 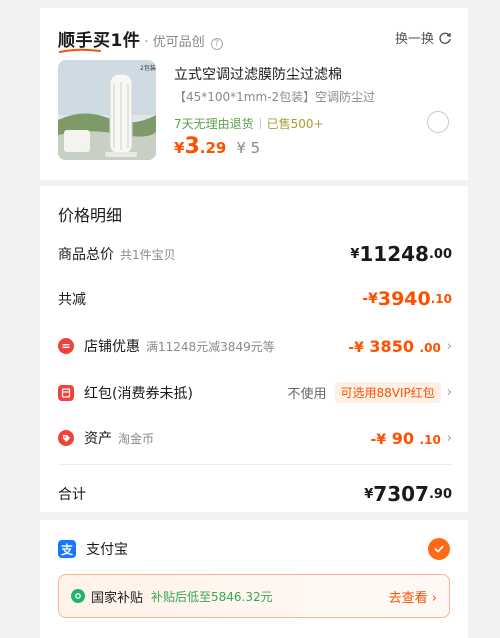 I want to click on brand-row: 顺手买1件 · 优可品创 ?, so click(x=140, y=39).